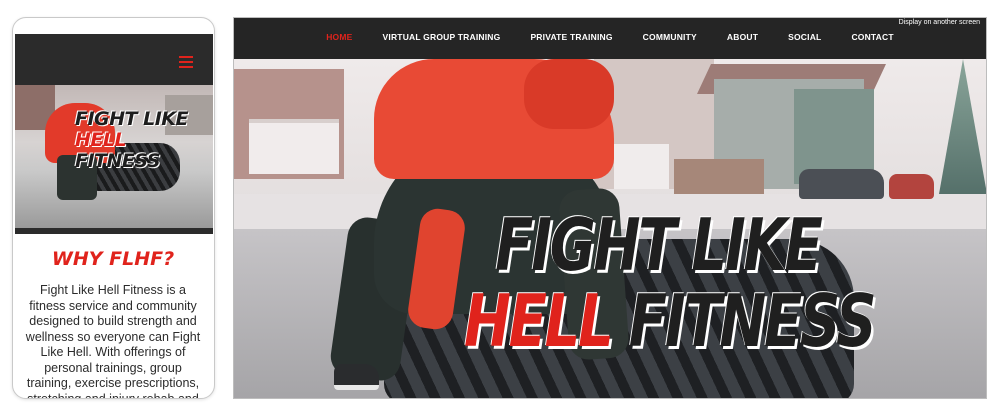 The width and height of the screenshot is (1000, 416). What do you see at coordinates (742, 37) in the screenshot?
I see `nav-item-about: ABOUT` at bounding box center [742, 37].